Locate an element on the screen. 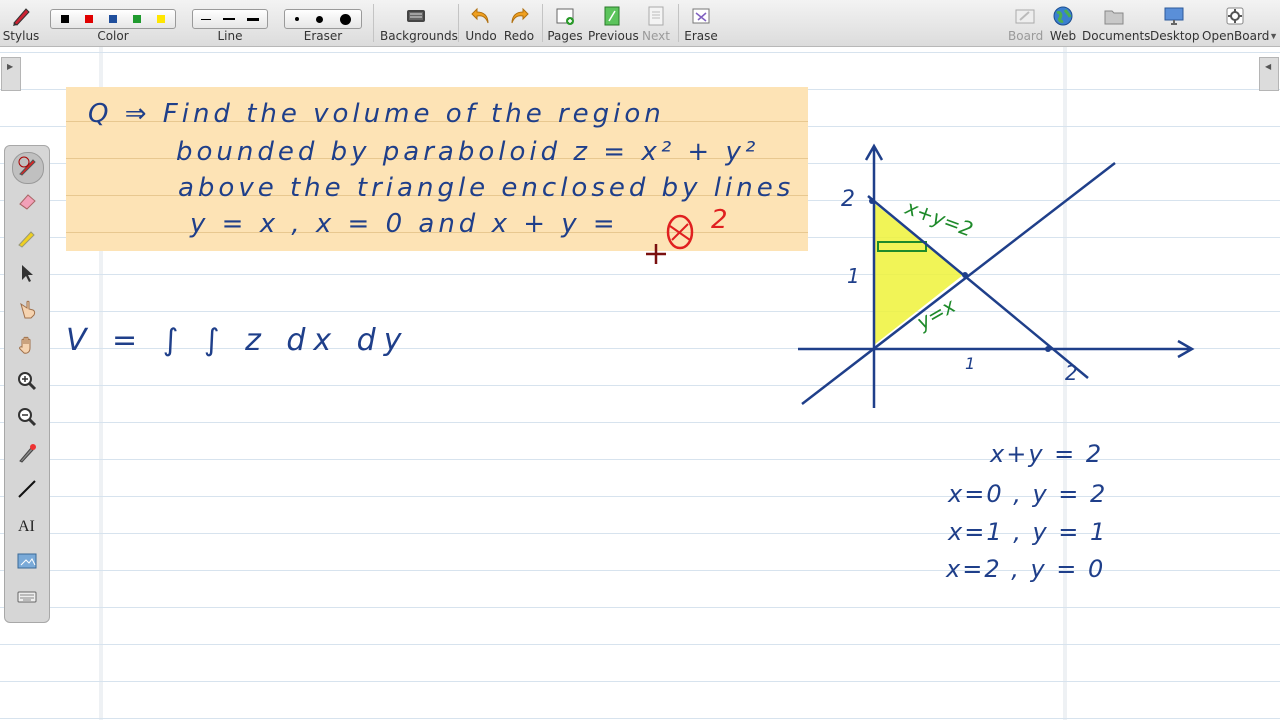 The height and width of the screenshot is (720, 1280). expand-right-icon: ◀ is located at coordinates (1268, 66).